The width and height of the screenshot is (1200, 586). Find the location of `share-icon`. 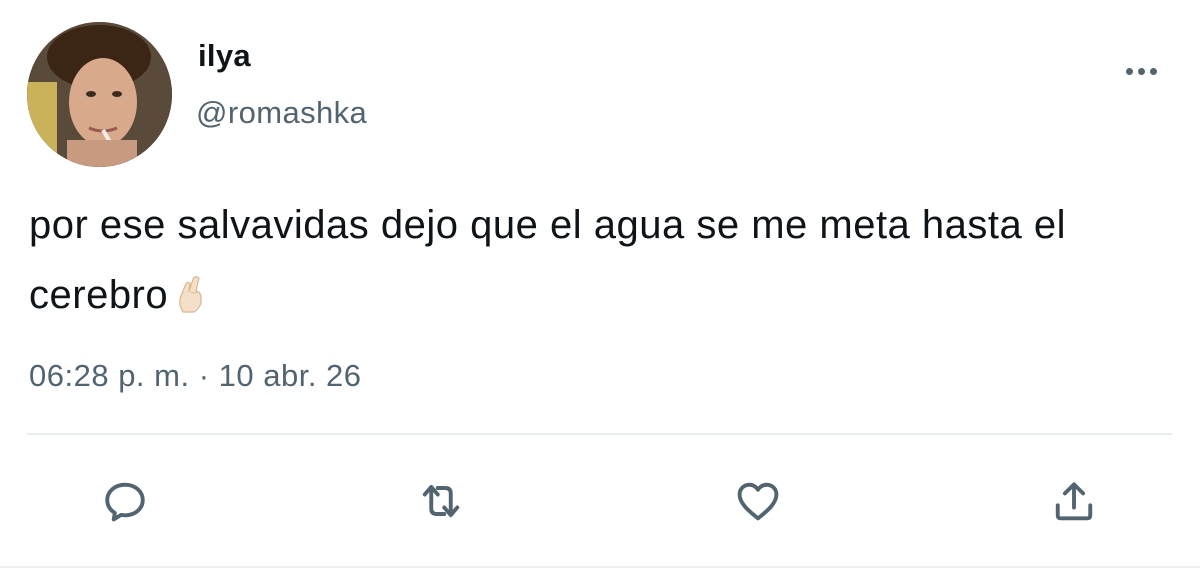

share-icon is located at coordinates (1074, 501).